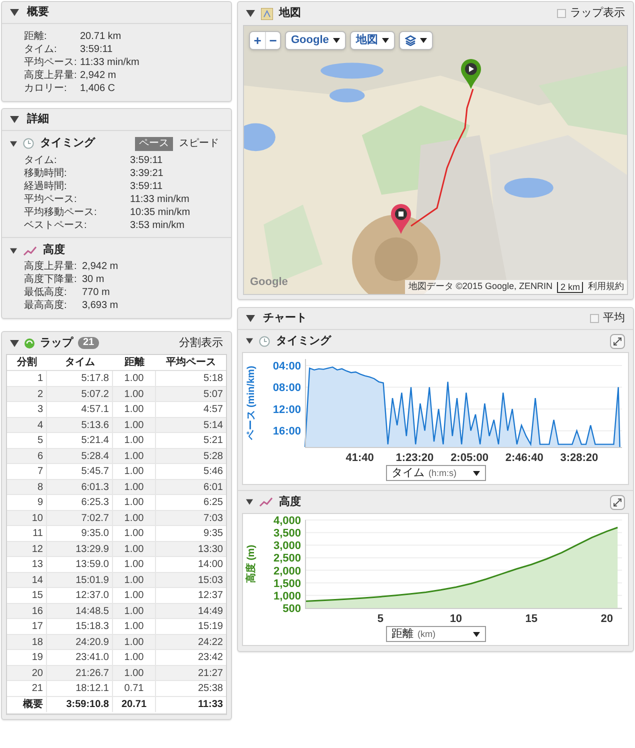  What do you see at coordinates (213, 457) in the screenshot?
I see `table-cell-text: 5:28` at bounding box center [213, 457].